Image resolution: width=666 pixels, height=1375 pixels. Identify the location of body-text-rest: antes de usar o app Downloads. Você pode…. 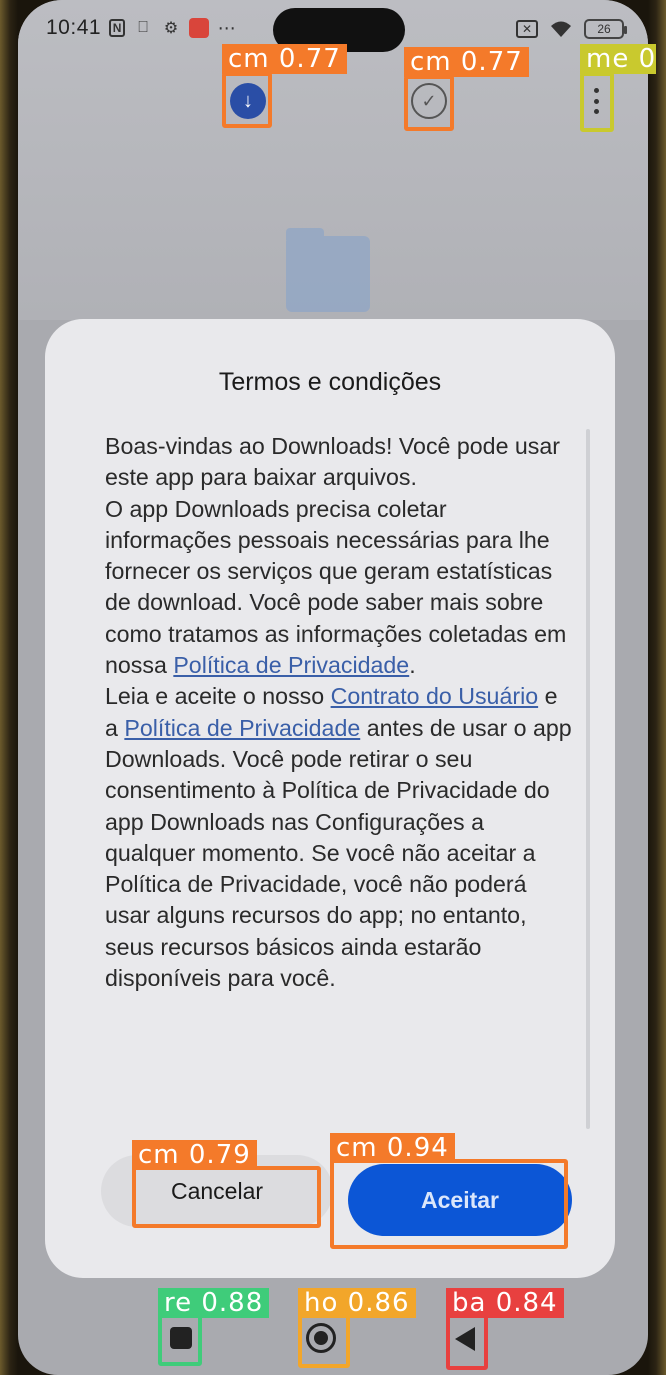
(338, 853).